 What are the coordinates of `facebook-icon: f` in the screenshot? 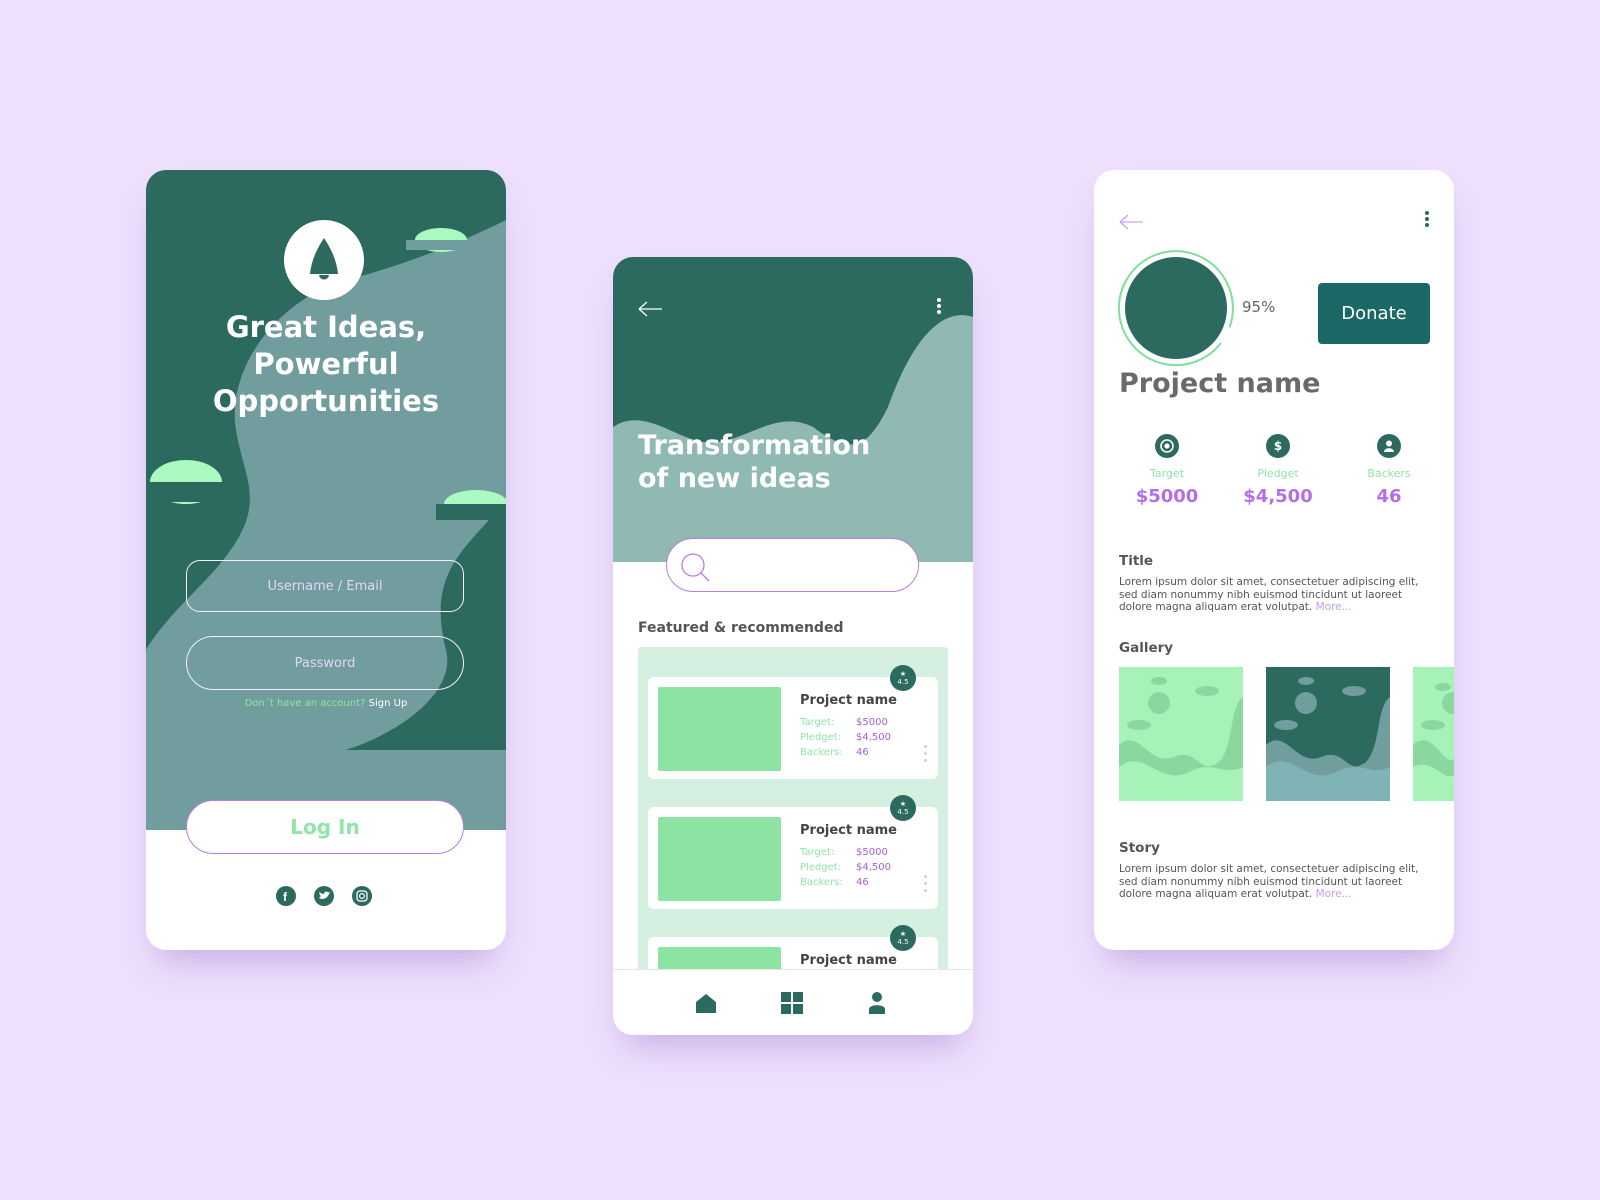 It's located at (286, 896).